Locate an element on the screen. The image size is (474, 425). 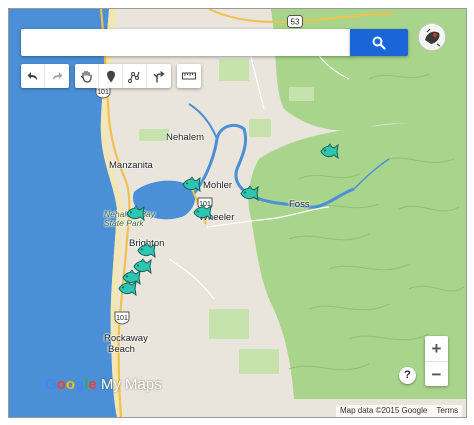
place-label-mohler: Mohler is located at coordinates (218, 185).